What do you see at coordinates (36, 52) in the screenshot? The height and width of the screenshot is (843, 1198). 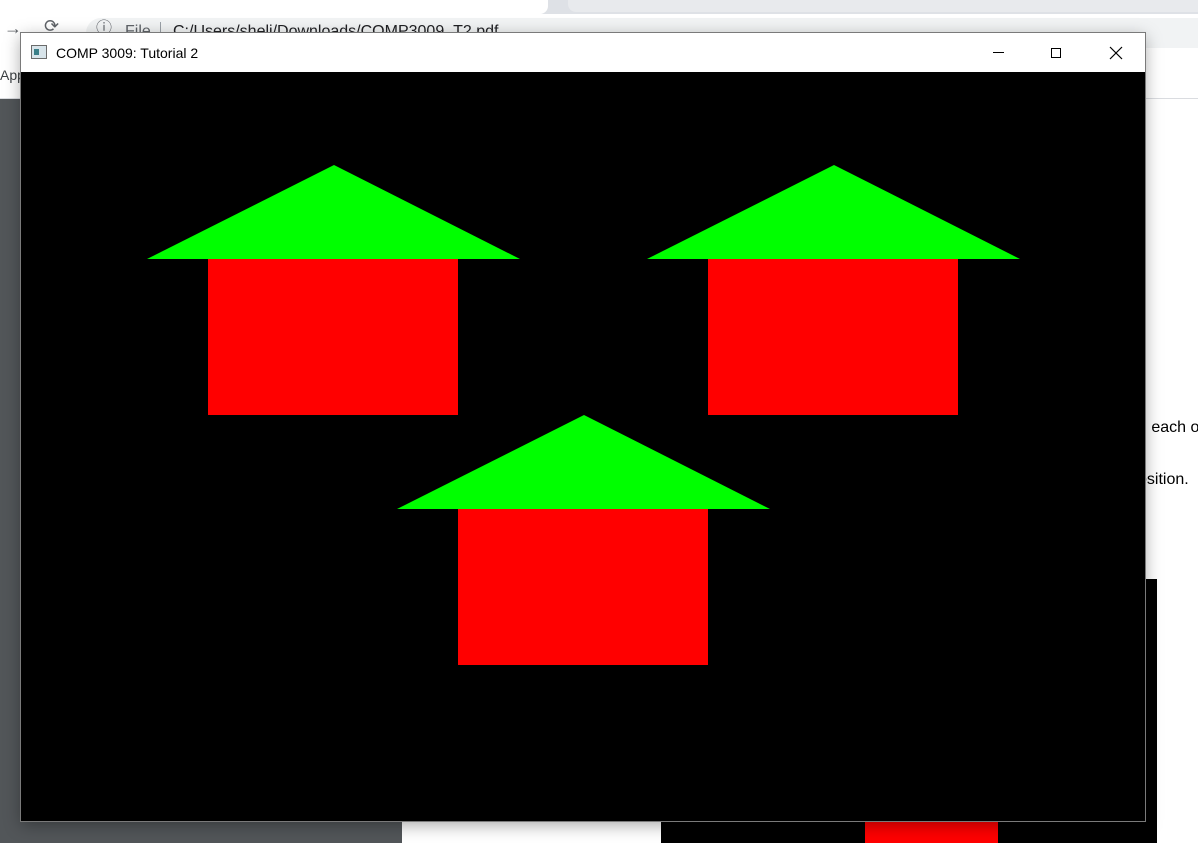 I see `app-icon-glyph` at bounding box center [36, 52].